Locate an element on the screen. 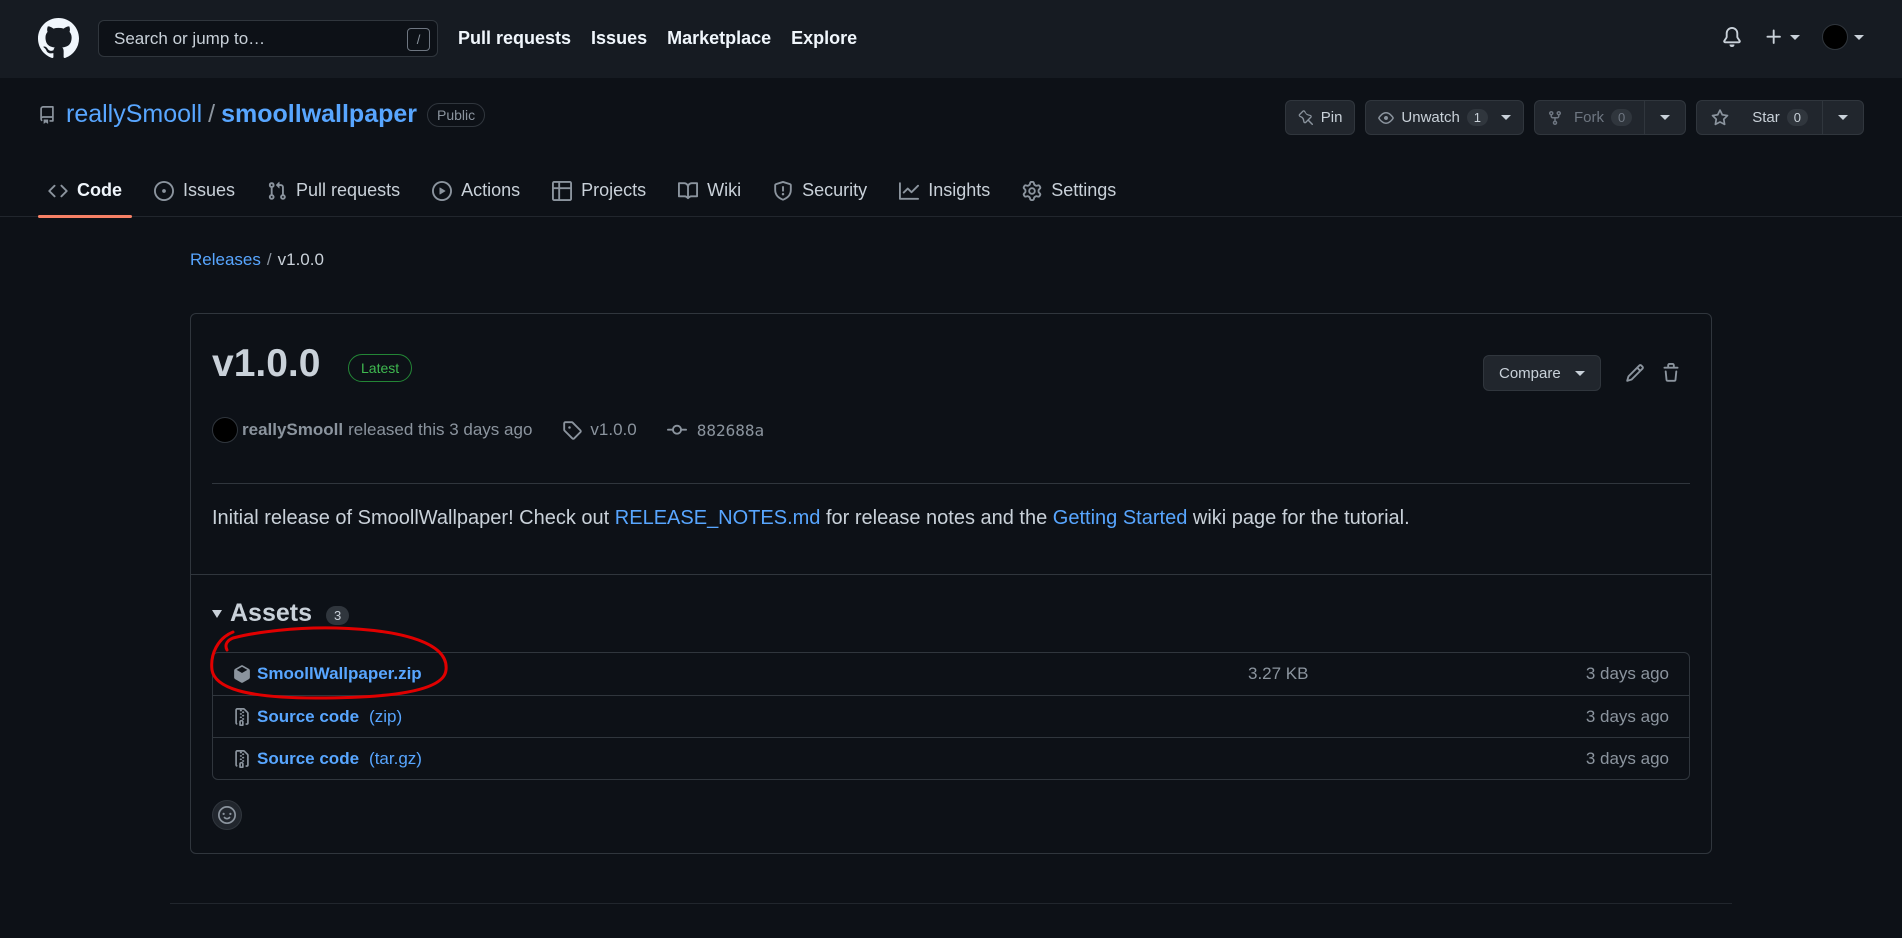  triangle-down-icon is located at coordinates (217, 613).